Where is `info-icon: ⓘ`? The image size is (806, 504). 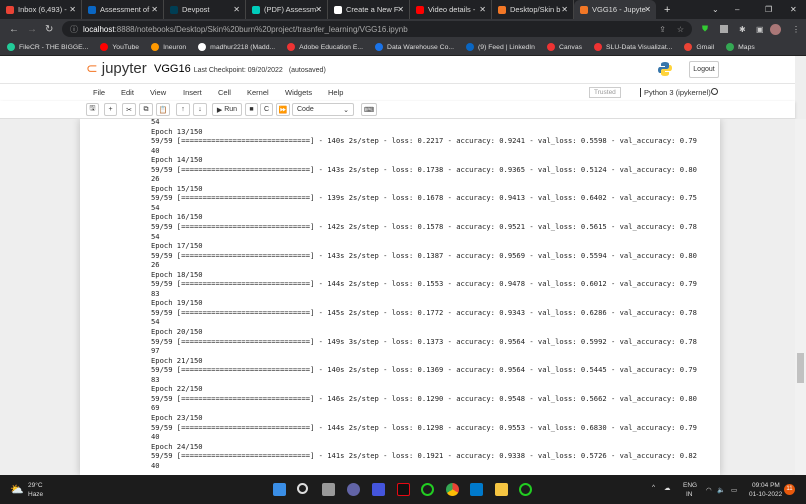 info-icon: ⓘ is located at coordinates (74, 29).